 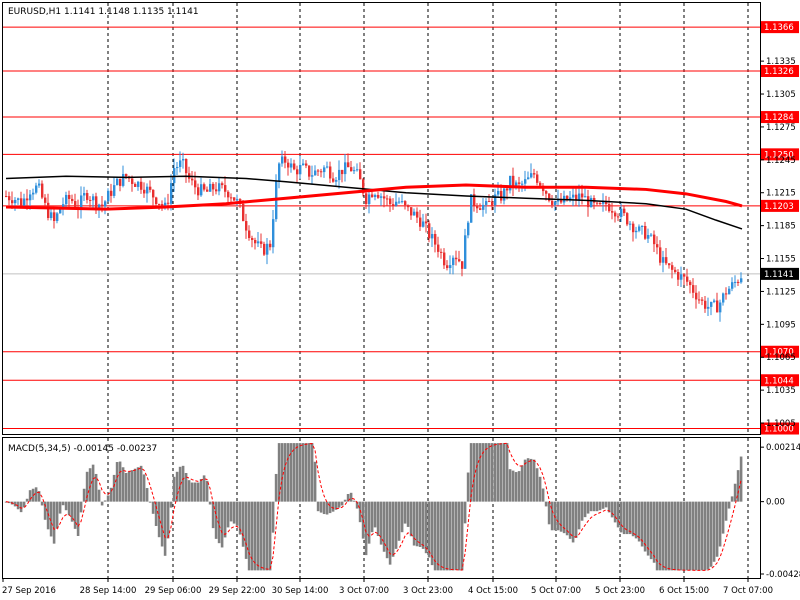 I want to click on ohlc-values: 1.1141 1.1148 1.1135 1.1141, so click(x=131, y=12).